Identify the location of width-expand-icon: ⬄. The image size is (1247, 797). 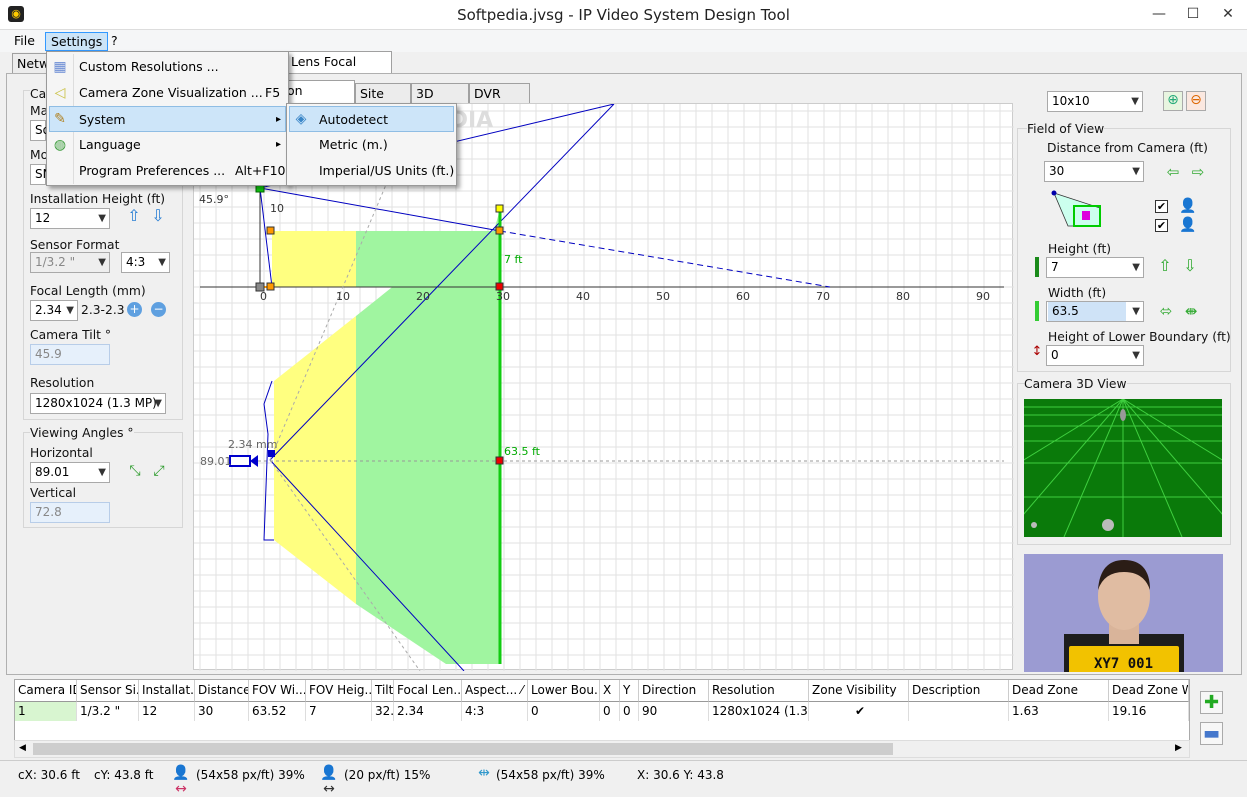
(1166, 311).